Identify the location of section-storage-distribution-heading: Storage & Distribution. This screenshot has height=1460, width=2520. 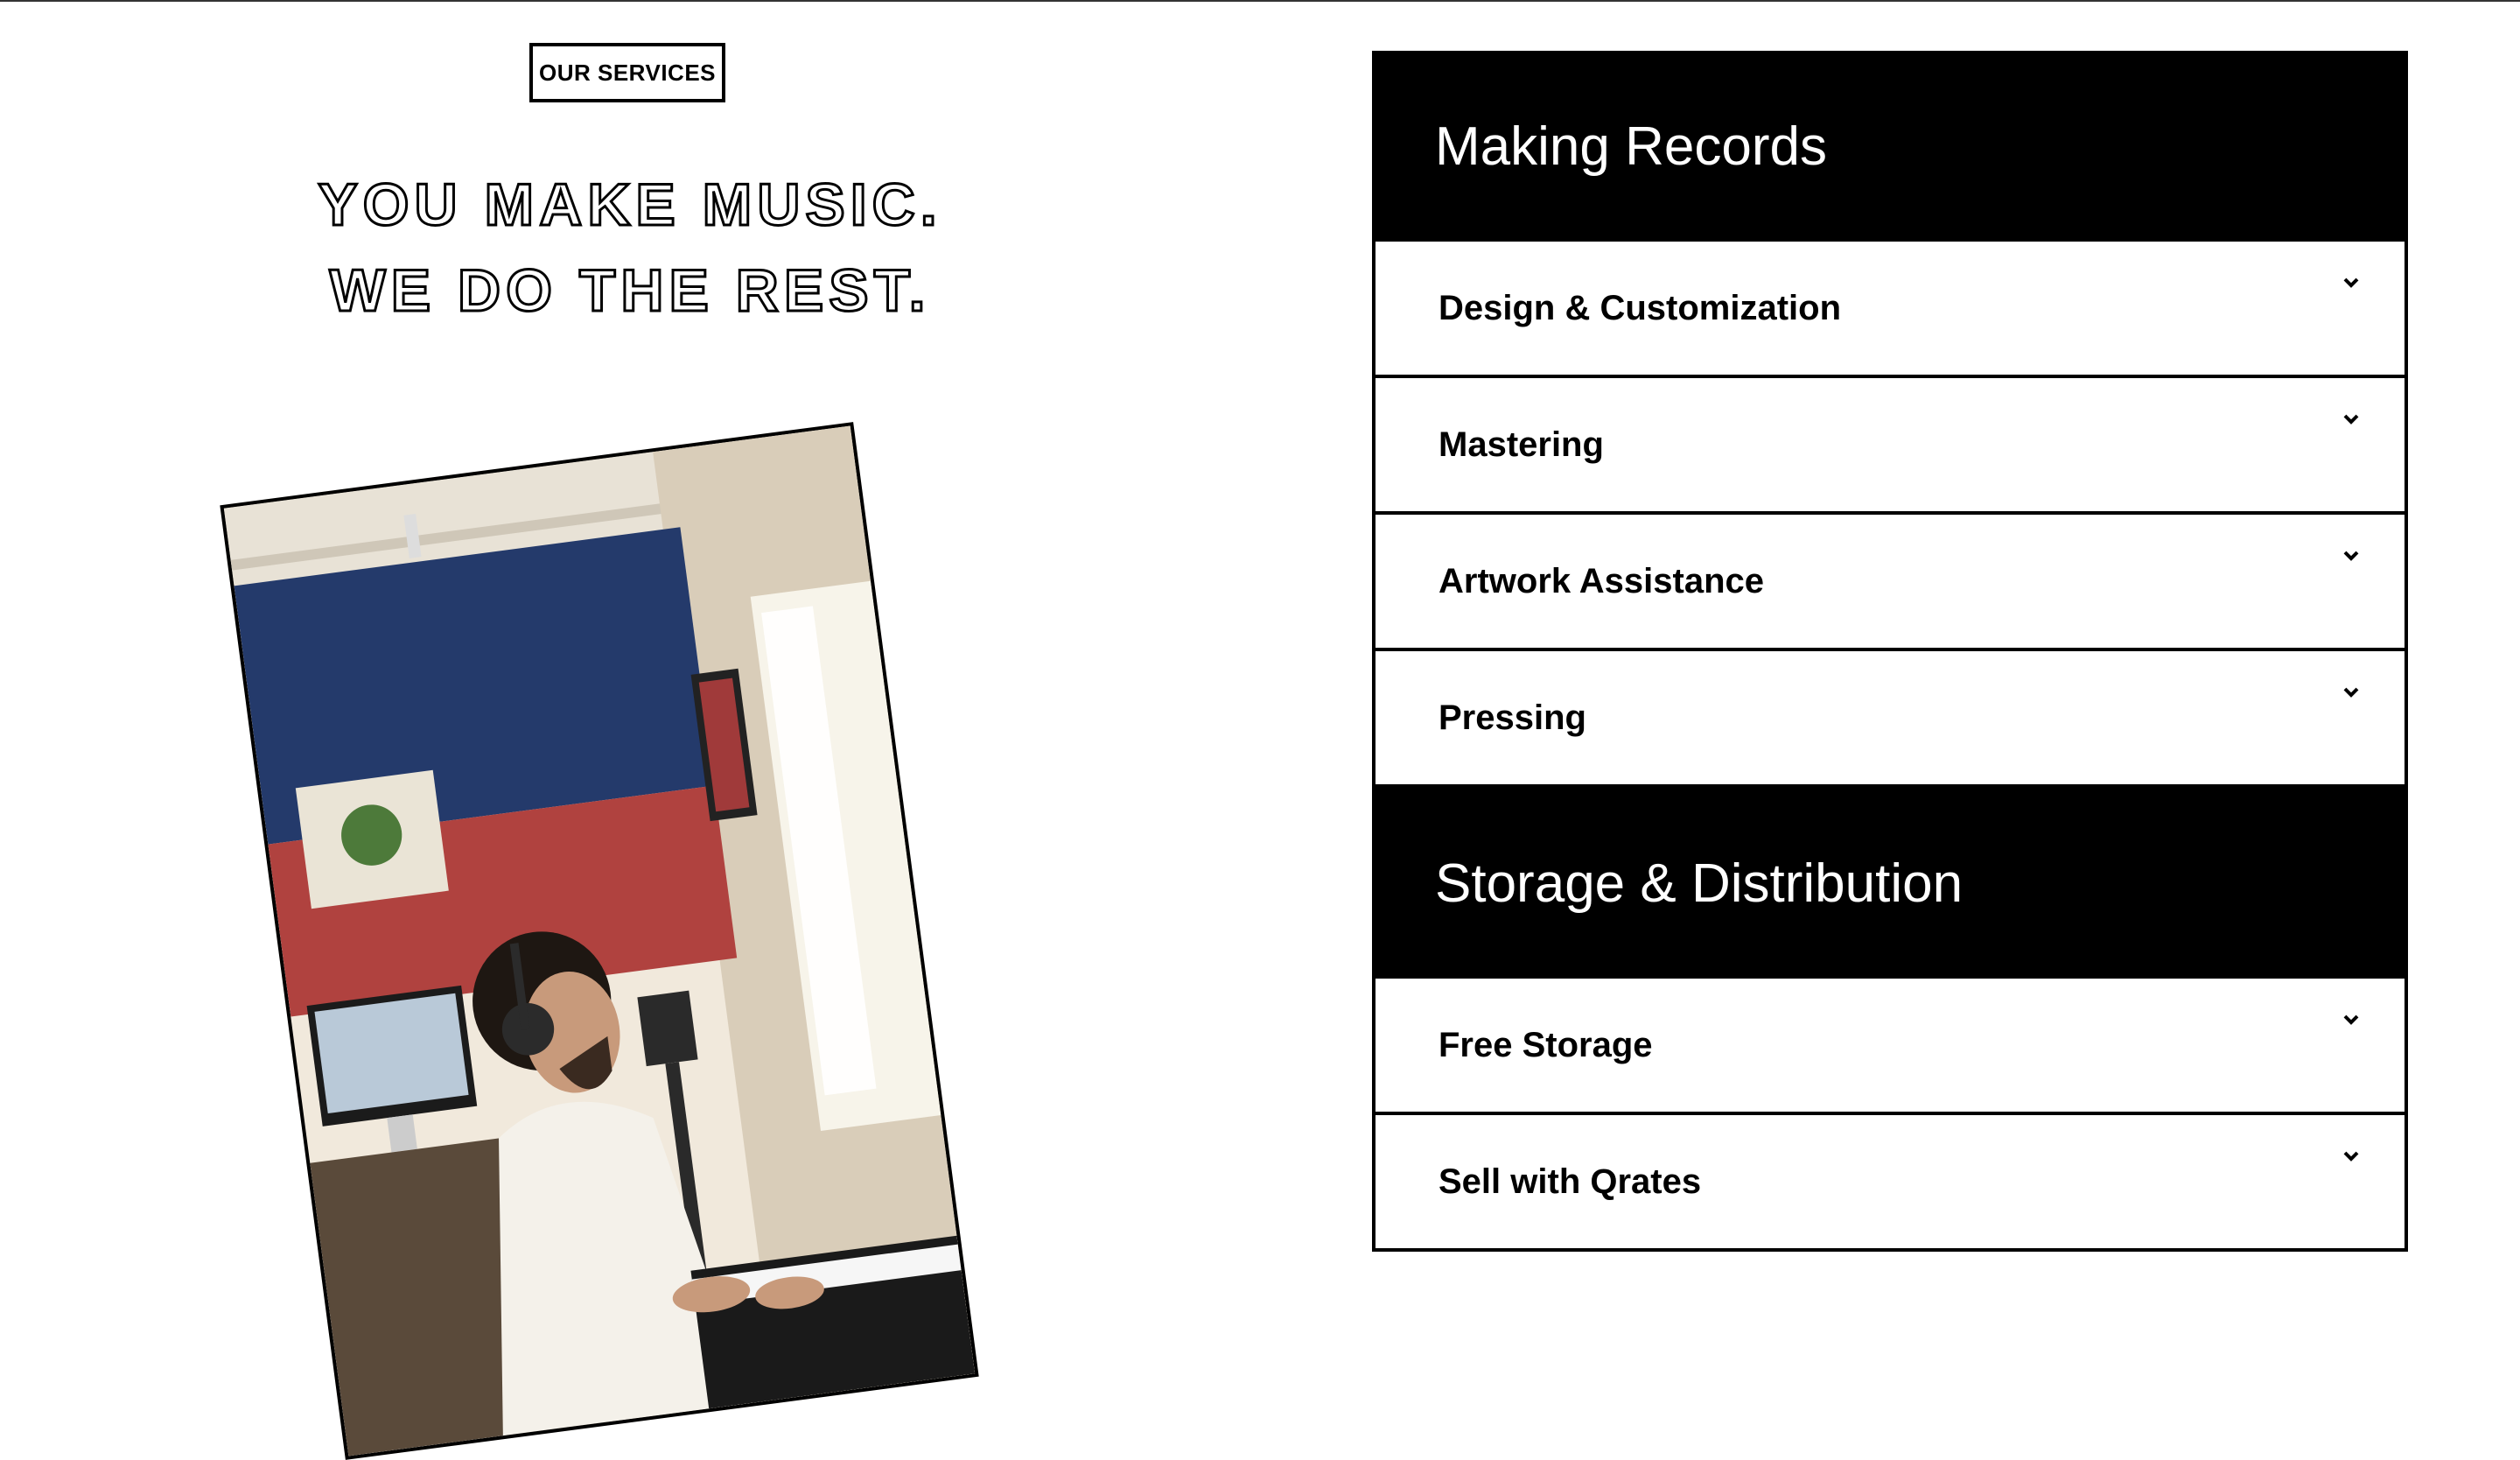
(1890, 884).